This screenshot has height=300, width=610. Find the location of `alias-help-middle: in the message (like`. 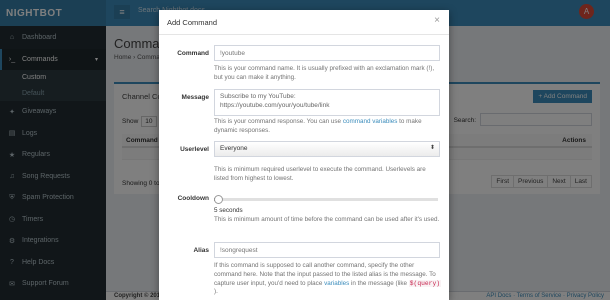

alias-help-middle: in the message (like is located at coordinates (379, 283).